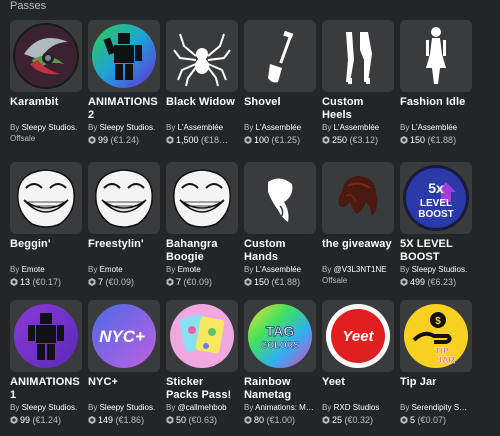 This screenshot has width=500, height=436. Describe the element at coordinates (28, 6) in the screenshot. I see `section-title: Passes` at that location.